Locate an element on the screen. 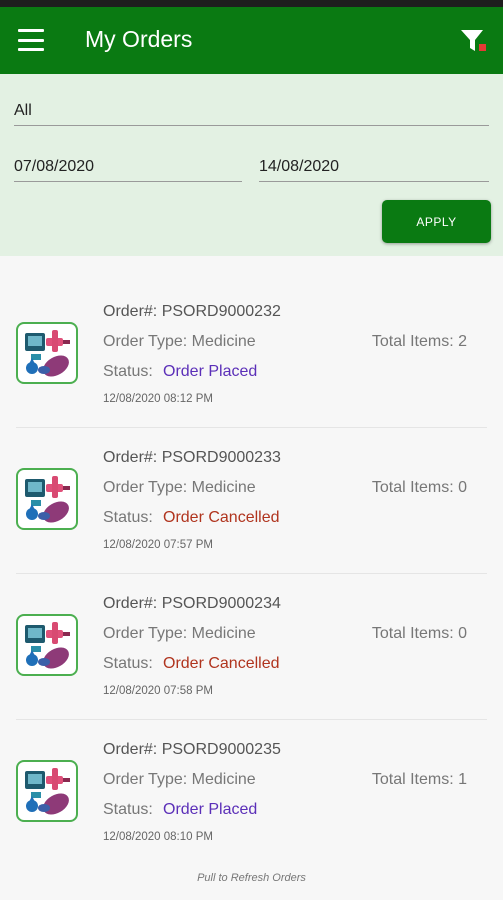  category-filter-input is located at coordinates (251, 113).